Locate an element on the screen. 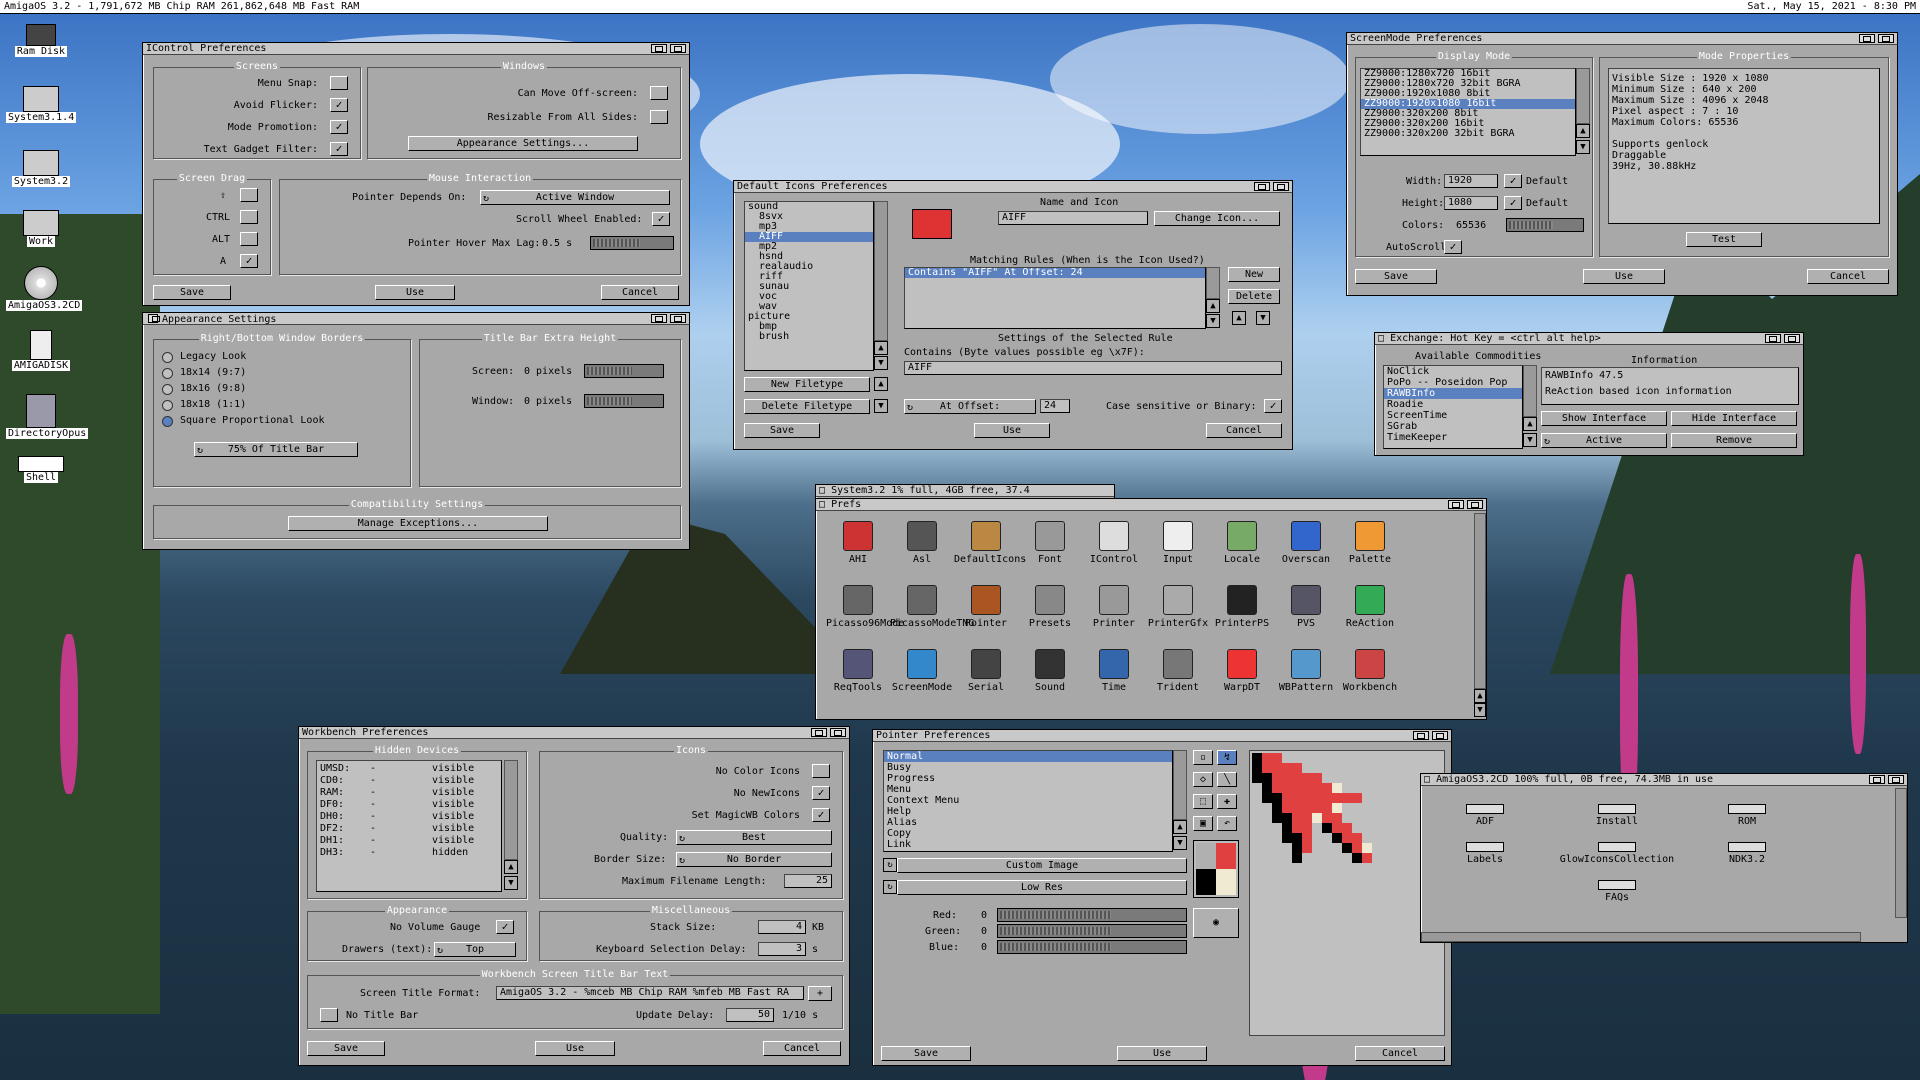 The image size is (1920, 1080). close-gadget-icon is located at coordinates (154, 318).